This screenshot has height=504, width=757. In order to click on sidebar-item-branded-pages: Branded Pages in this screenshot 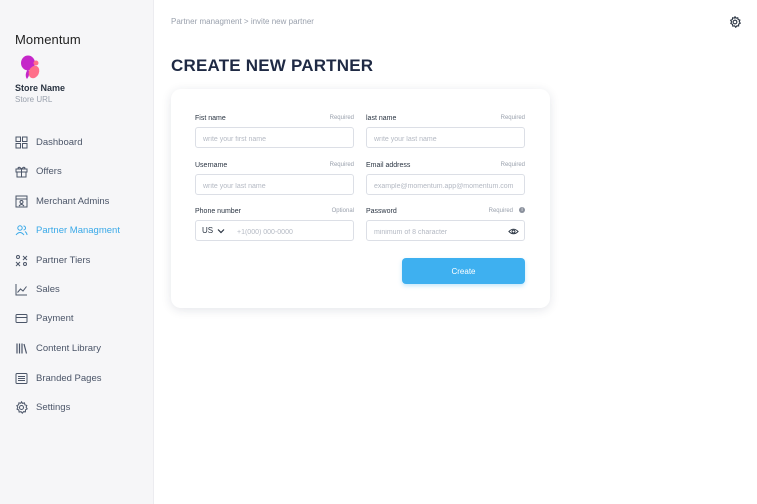, I will do `click(58, 378)`.